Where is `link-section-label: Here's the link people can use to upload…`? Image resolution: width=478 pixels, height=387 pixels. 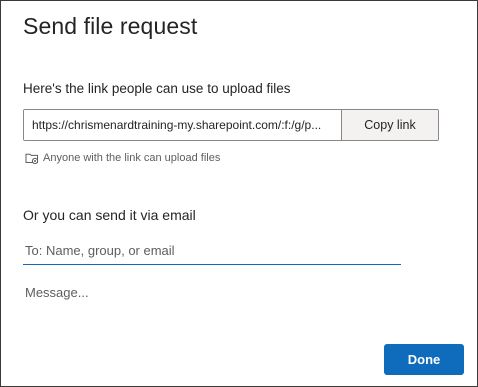 link-section-label: Here's the link people can use to upload… is located at coordinates (157, 88).